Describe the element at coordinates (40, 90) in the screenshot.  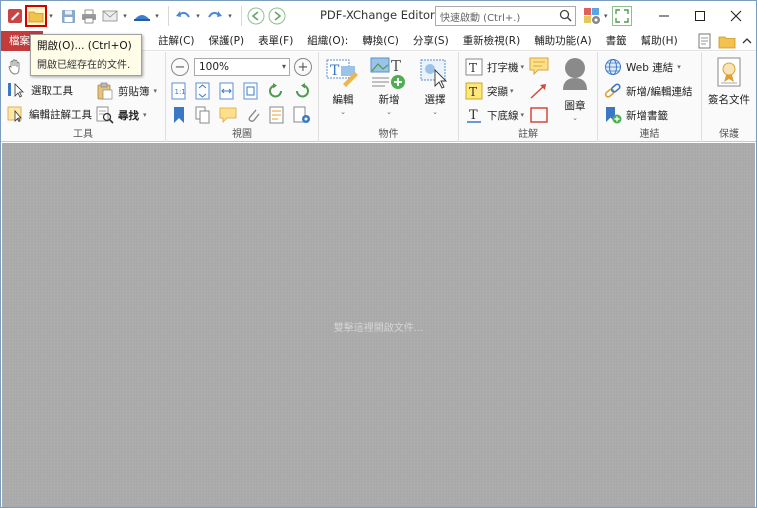
I see `select-tool-button: 選取工具` at that location.